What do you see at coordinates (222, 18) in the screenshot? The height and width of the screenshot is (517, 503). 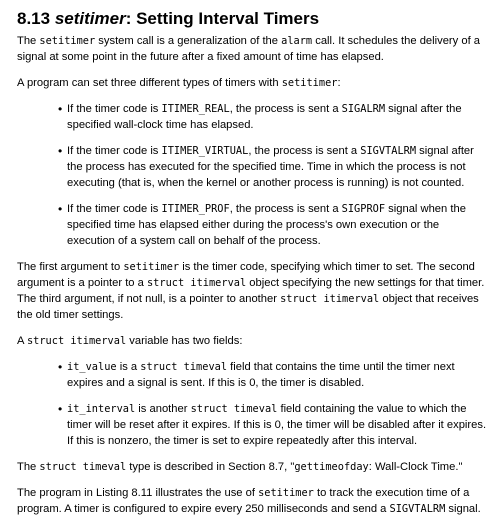 I see `section-title-rest: : Setting Interval Timers` at bounding box center [222, 18].